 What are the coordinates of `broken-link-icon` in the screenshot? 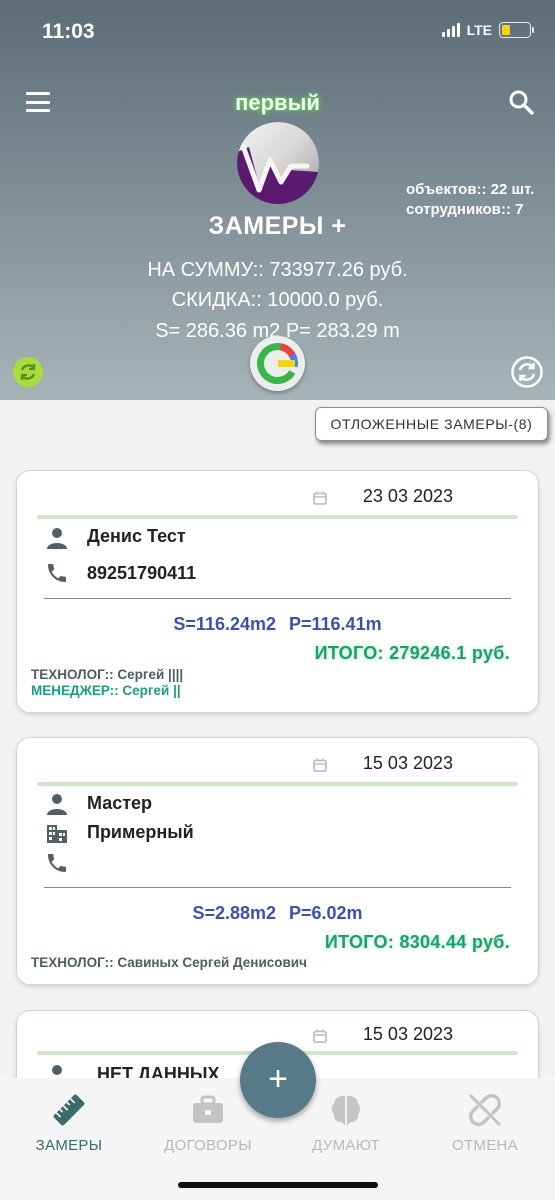 It's located at (485, 1110).